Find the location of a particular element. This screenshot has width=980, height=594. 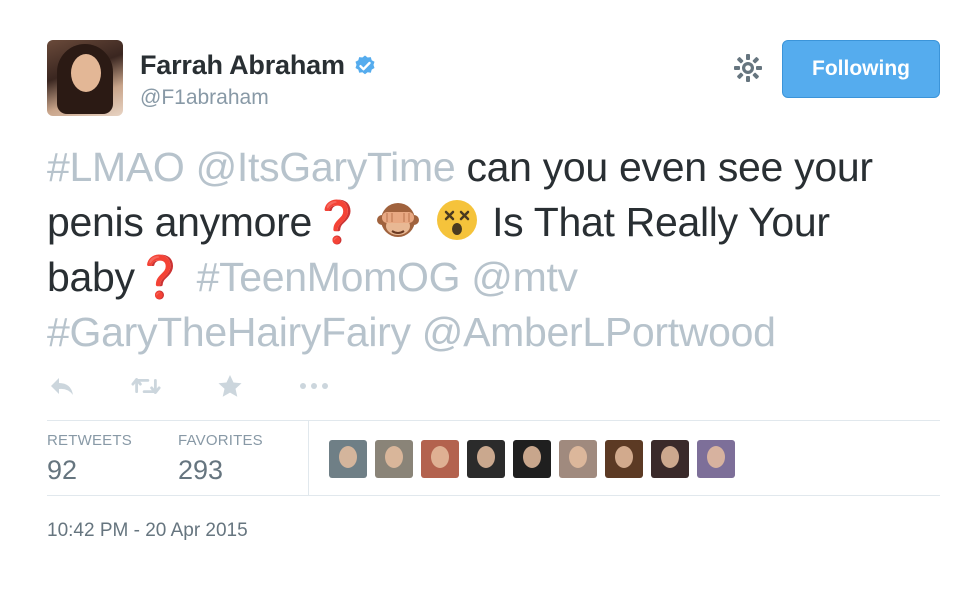

favorites-stat: FAVORITES 293 is located at coordinates (220, 459).